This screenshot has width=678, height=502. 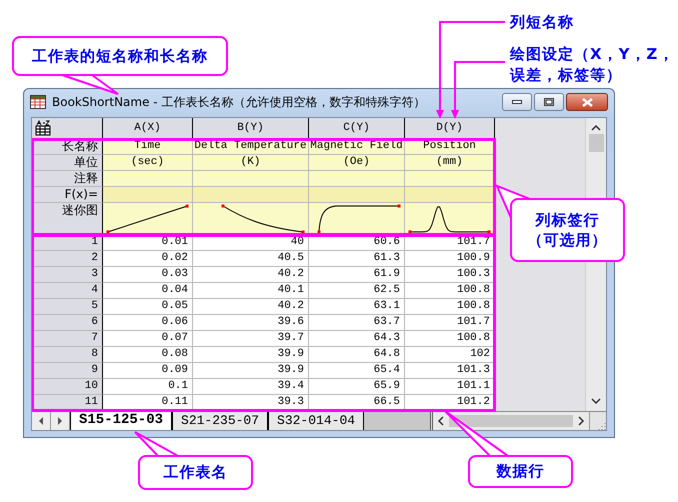 What do you see at coordinates (67, 307) in the screenshot?
I see `row-number: 5` at bounding box center [67, 307].